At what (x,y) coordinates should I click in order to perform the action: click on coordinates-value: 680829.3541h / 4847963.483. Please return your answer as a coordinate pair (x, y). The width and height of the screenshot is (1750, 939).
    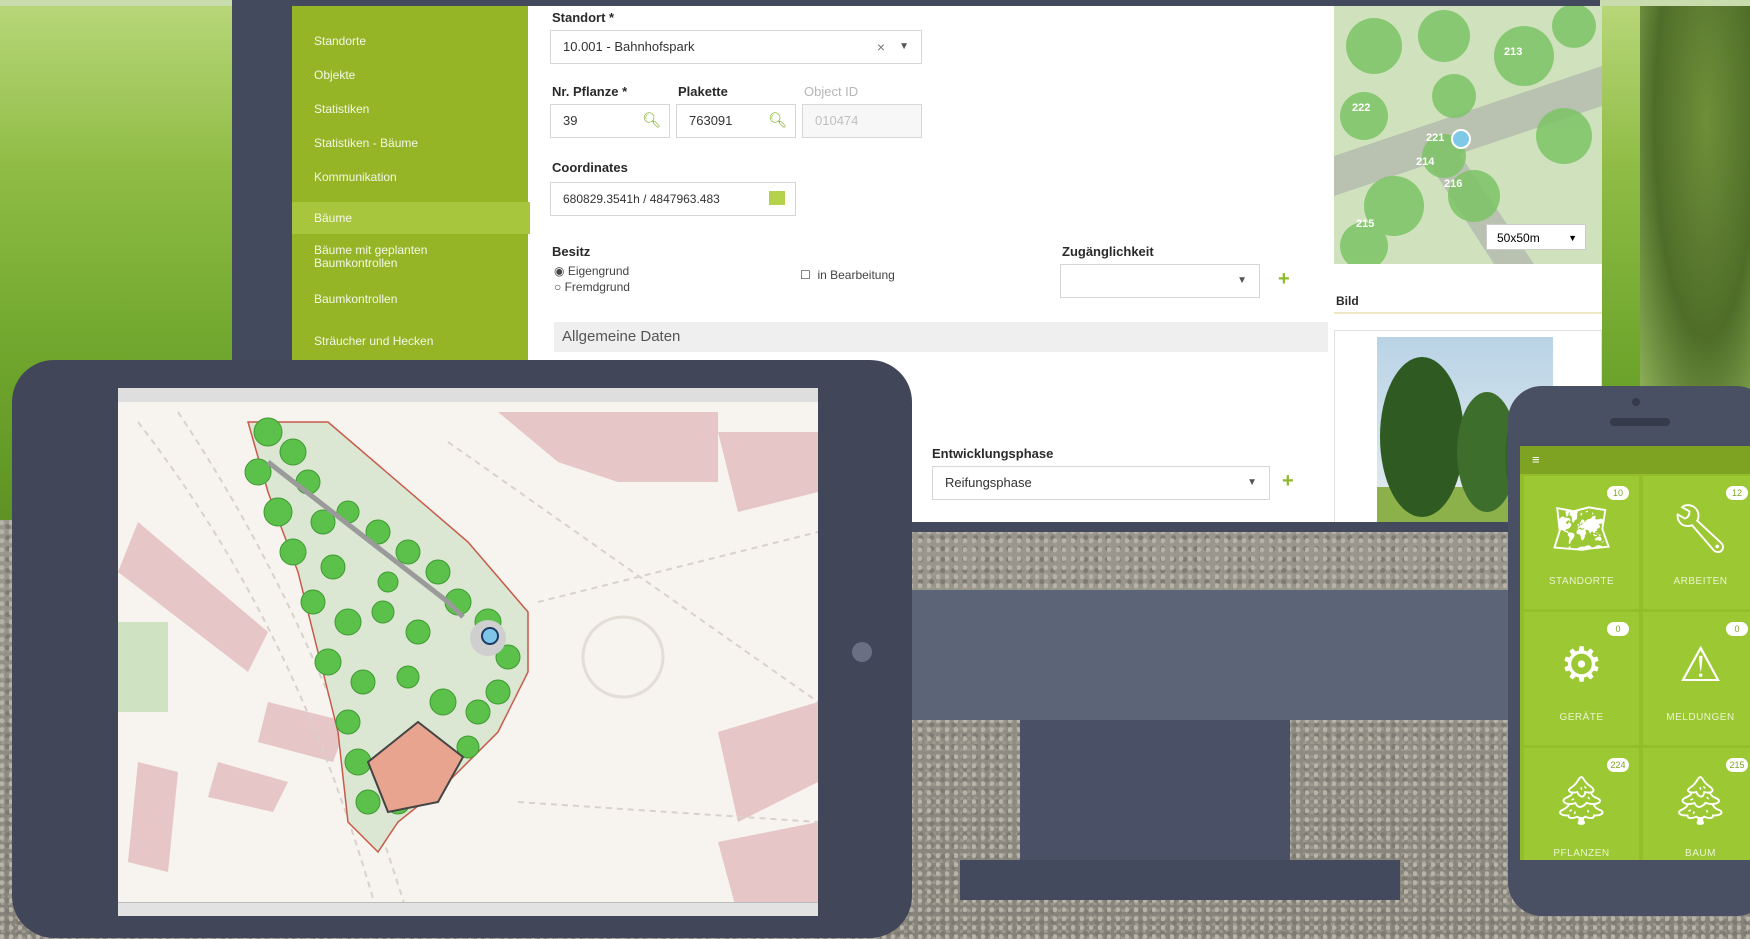
    Looking at the image, I should click on (641, 199).